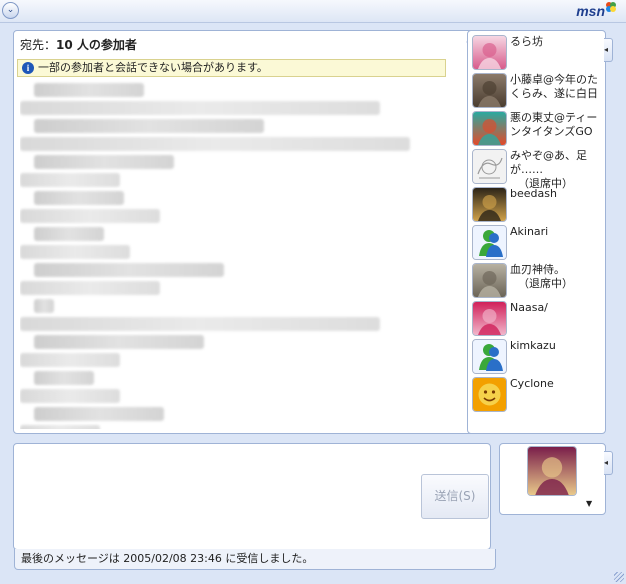 The image size is (626, 584). Describe the element at coordinates (538, 357) in the screenshot. I see `participant-item: kimkazu` at that location.